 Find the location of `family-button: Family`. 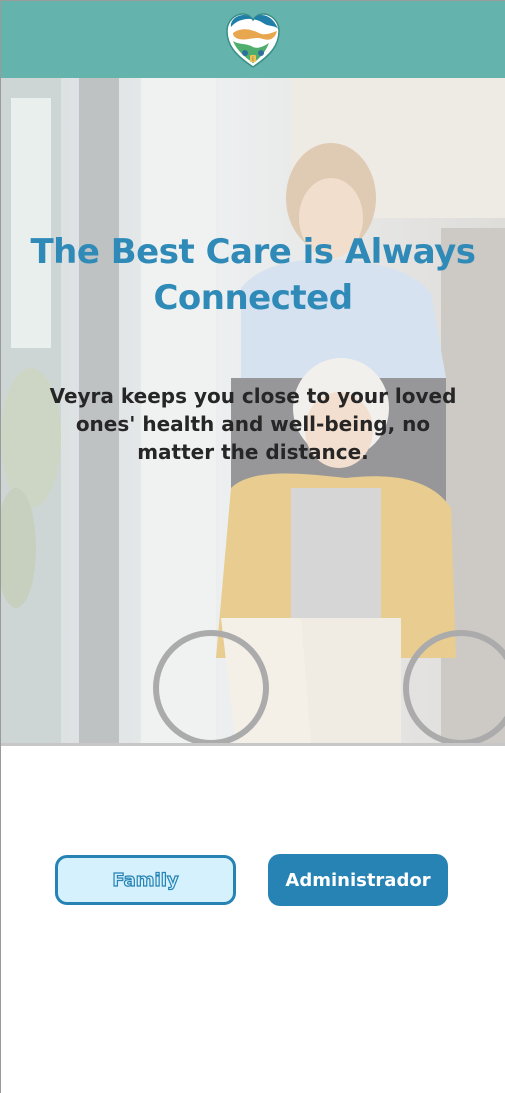

family-button: Family is located at coordinates (145, 880).